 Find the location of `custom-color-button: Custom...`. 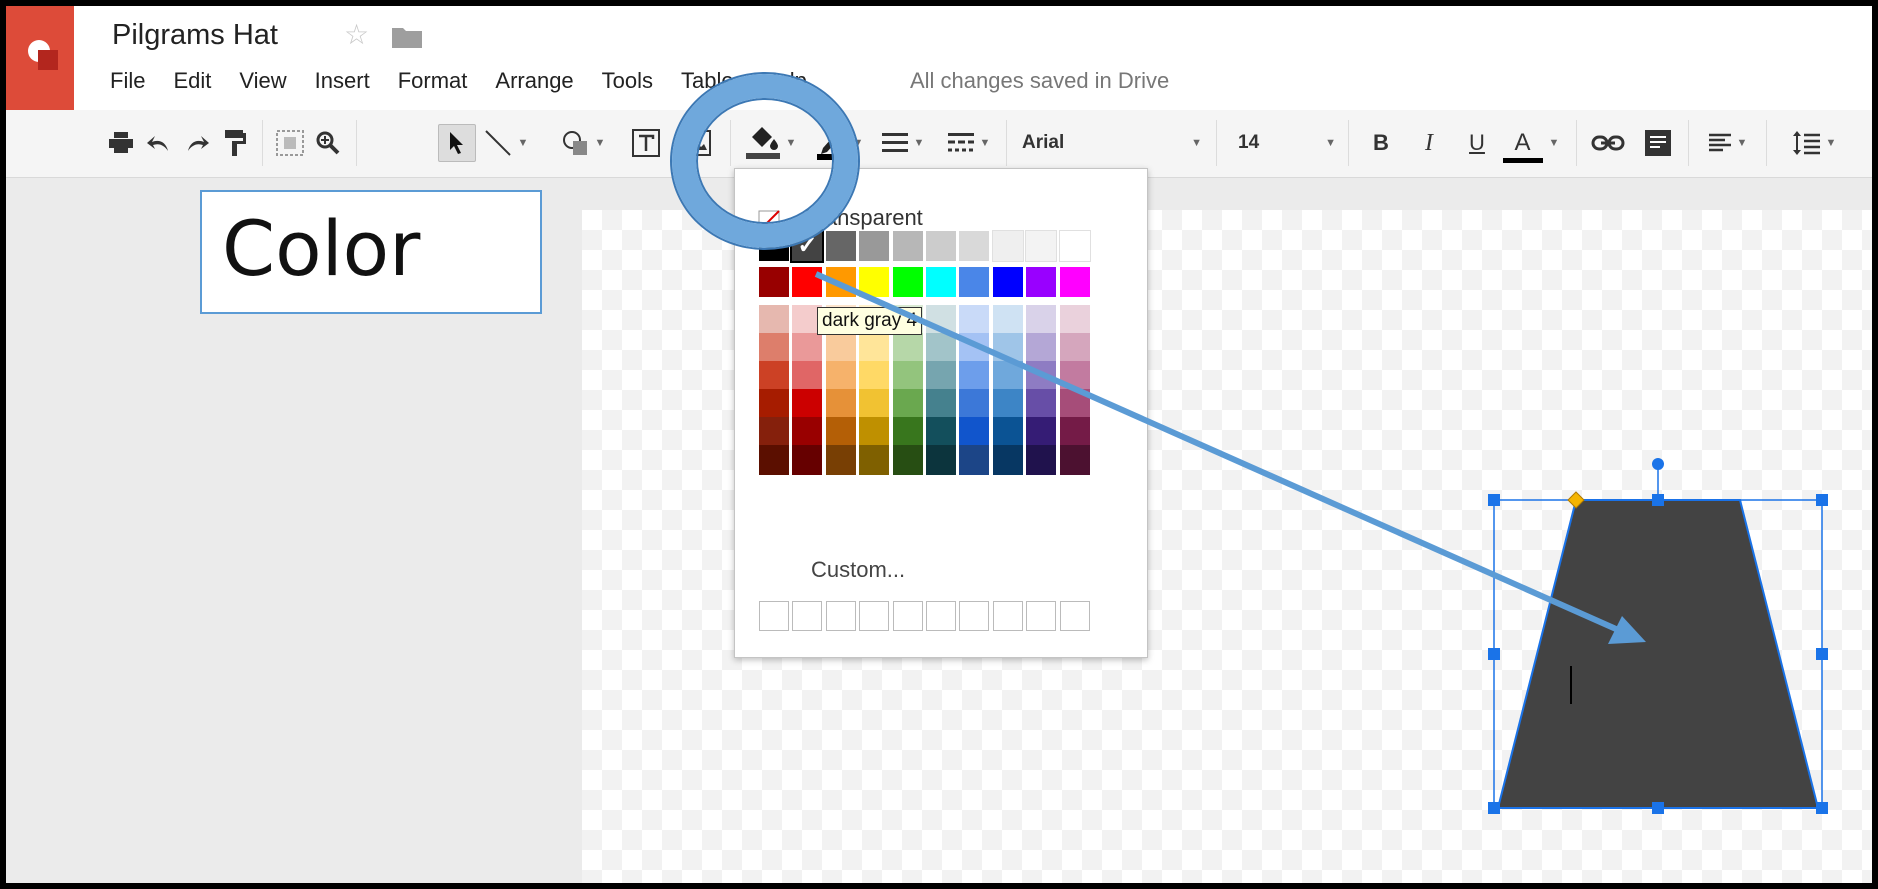

custom-color-button: Custom... is located at coordinates (858, 570).